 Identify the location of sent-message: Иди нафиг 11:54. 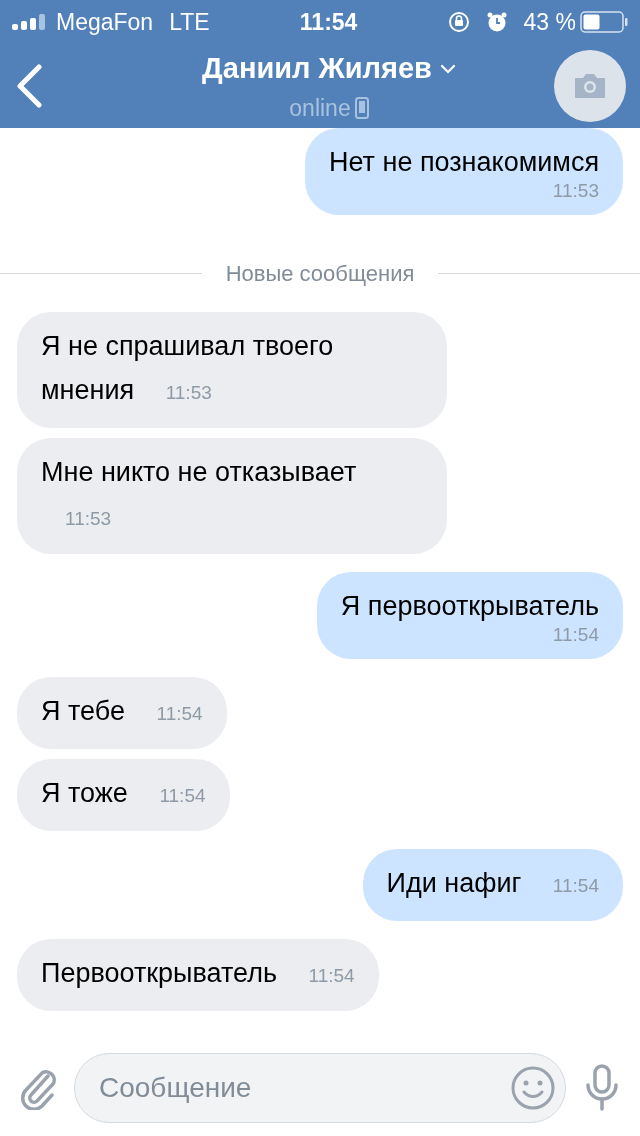
(492, 885).